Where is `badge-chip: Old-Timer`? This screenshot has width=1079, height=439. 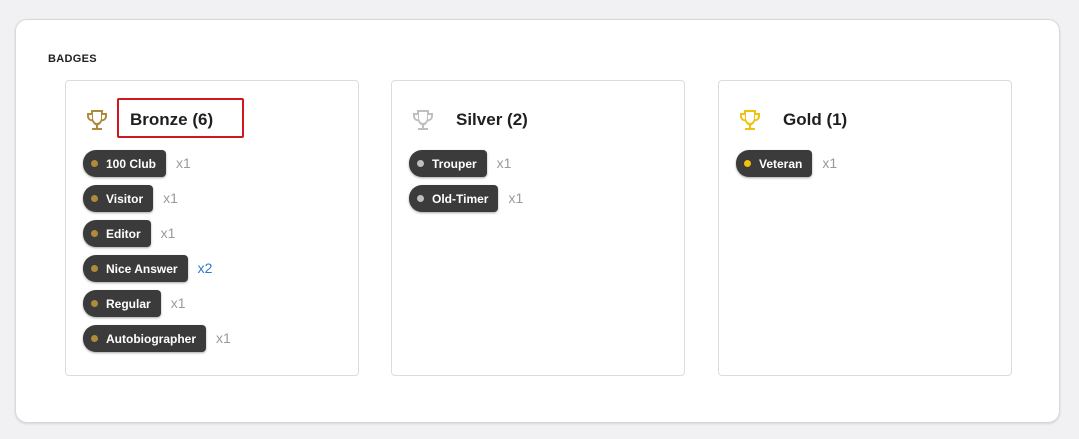 badge-chip: Old-Timer is located at coordinates (454, 198).